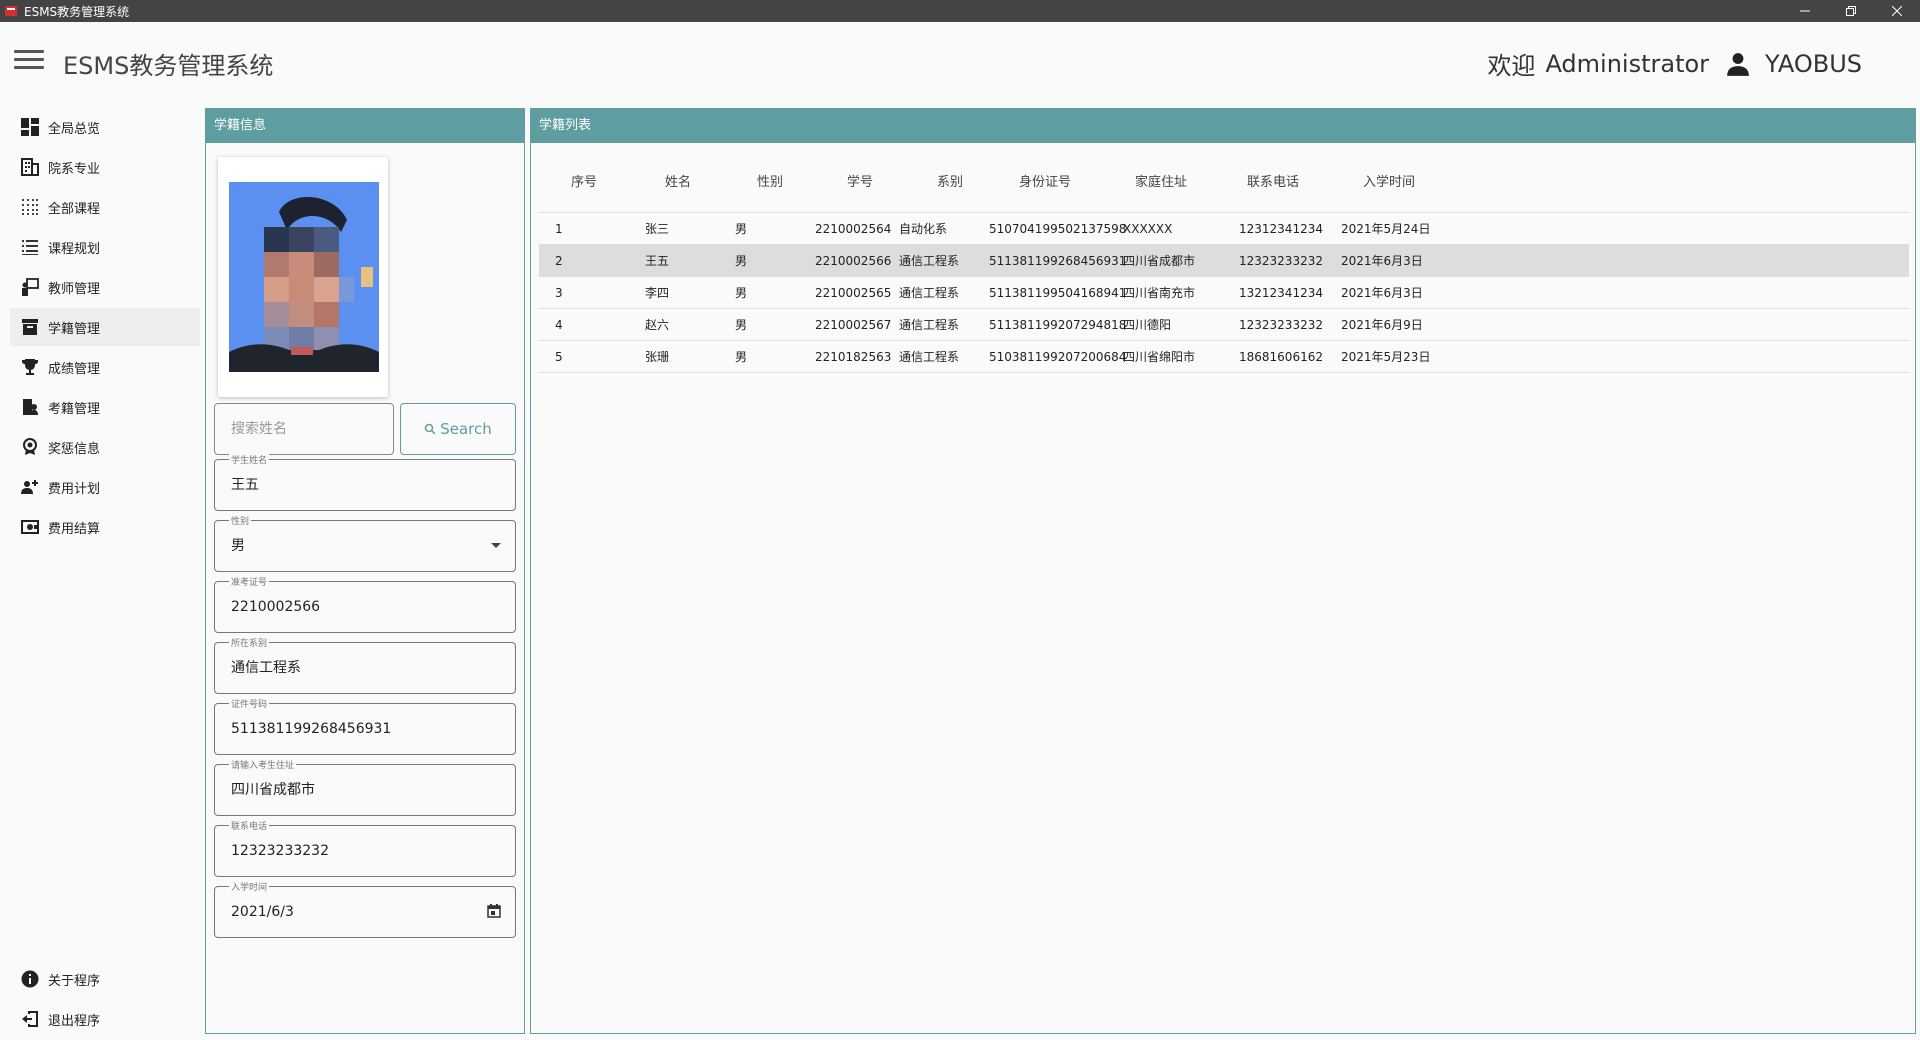  Describe the element at coordinates (1401, 180) in the screenshot. I see `column-header: 入学时间` at that location.